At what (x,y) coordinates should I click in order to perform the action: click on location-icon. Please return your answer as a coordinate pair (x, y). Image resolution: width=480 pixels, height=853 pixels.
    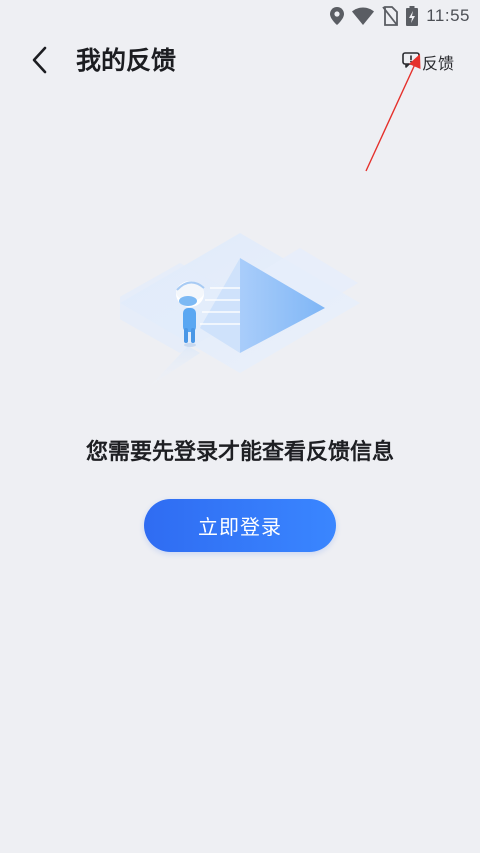
    Looking at the image, I should click on (337, 16).